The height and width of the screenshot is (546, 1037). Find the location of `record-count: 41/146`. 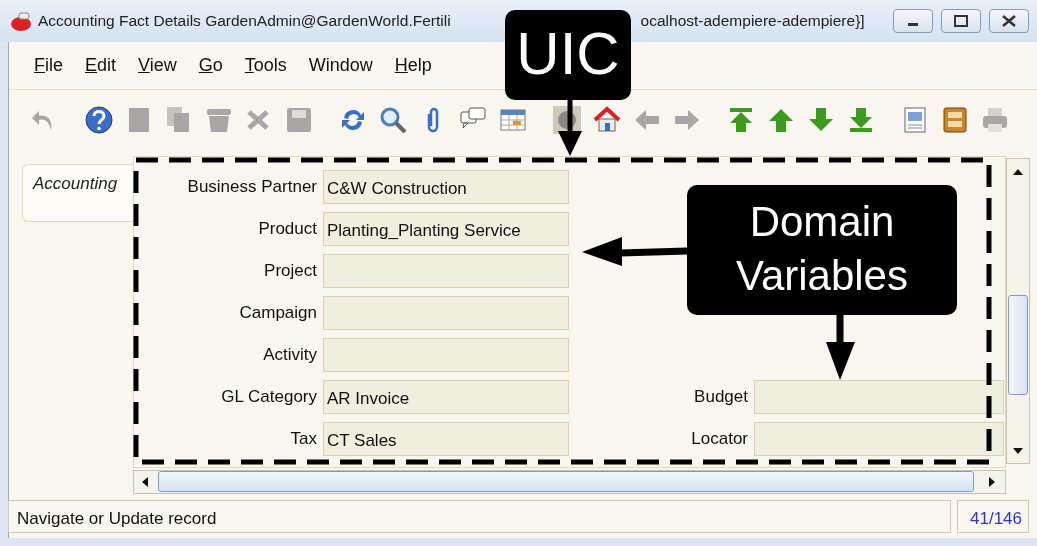

record-count: 41/146 is located at coordinates (993, 516).